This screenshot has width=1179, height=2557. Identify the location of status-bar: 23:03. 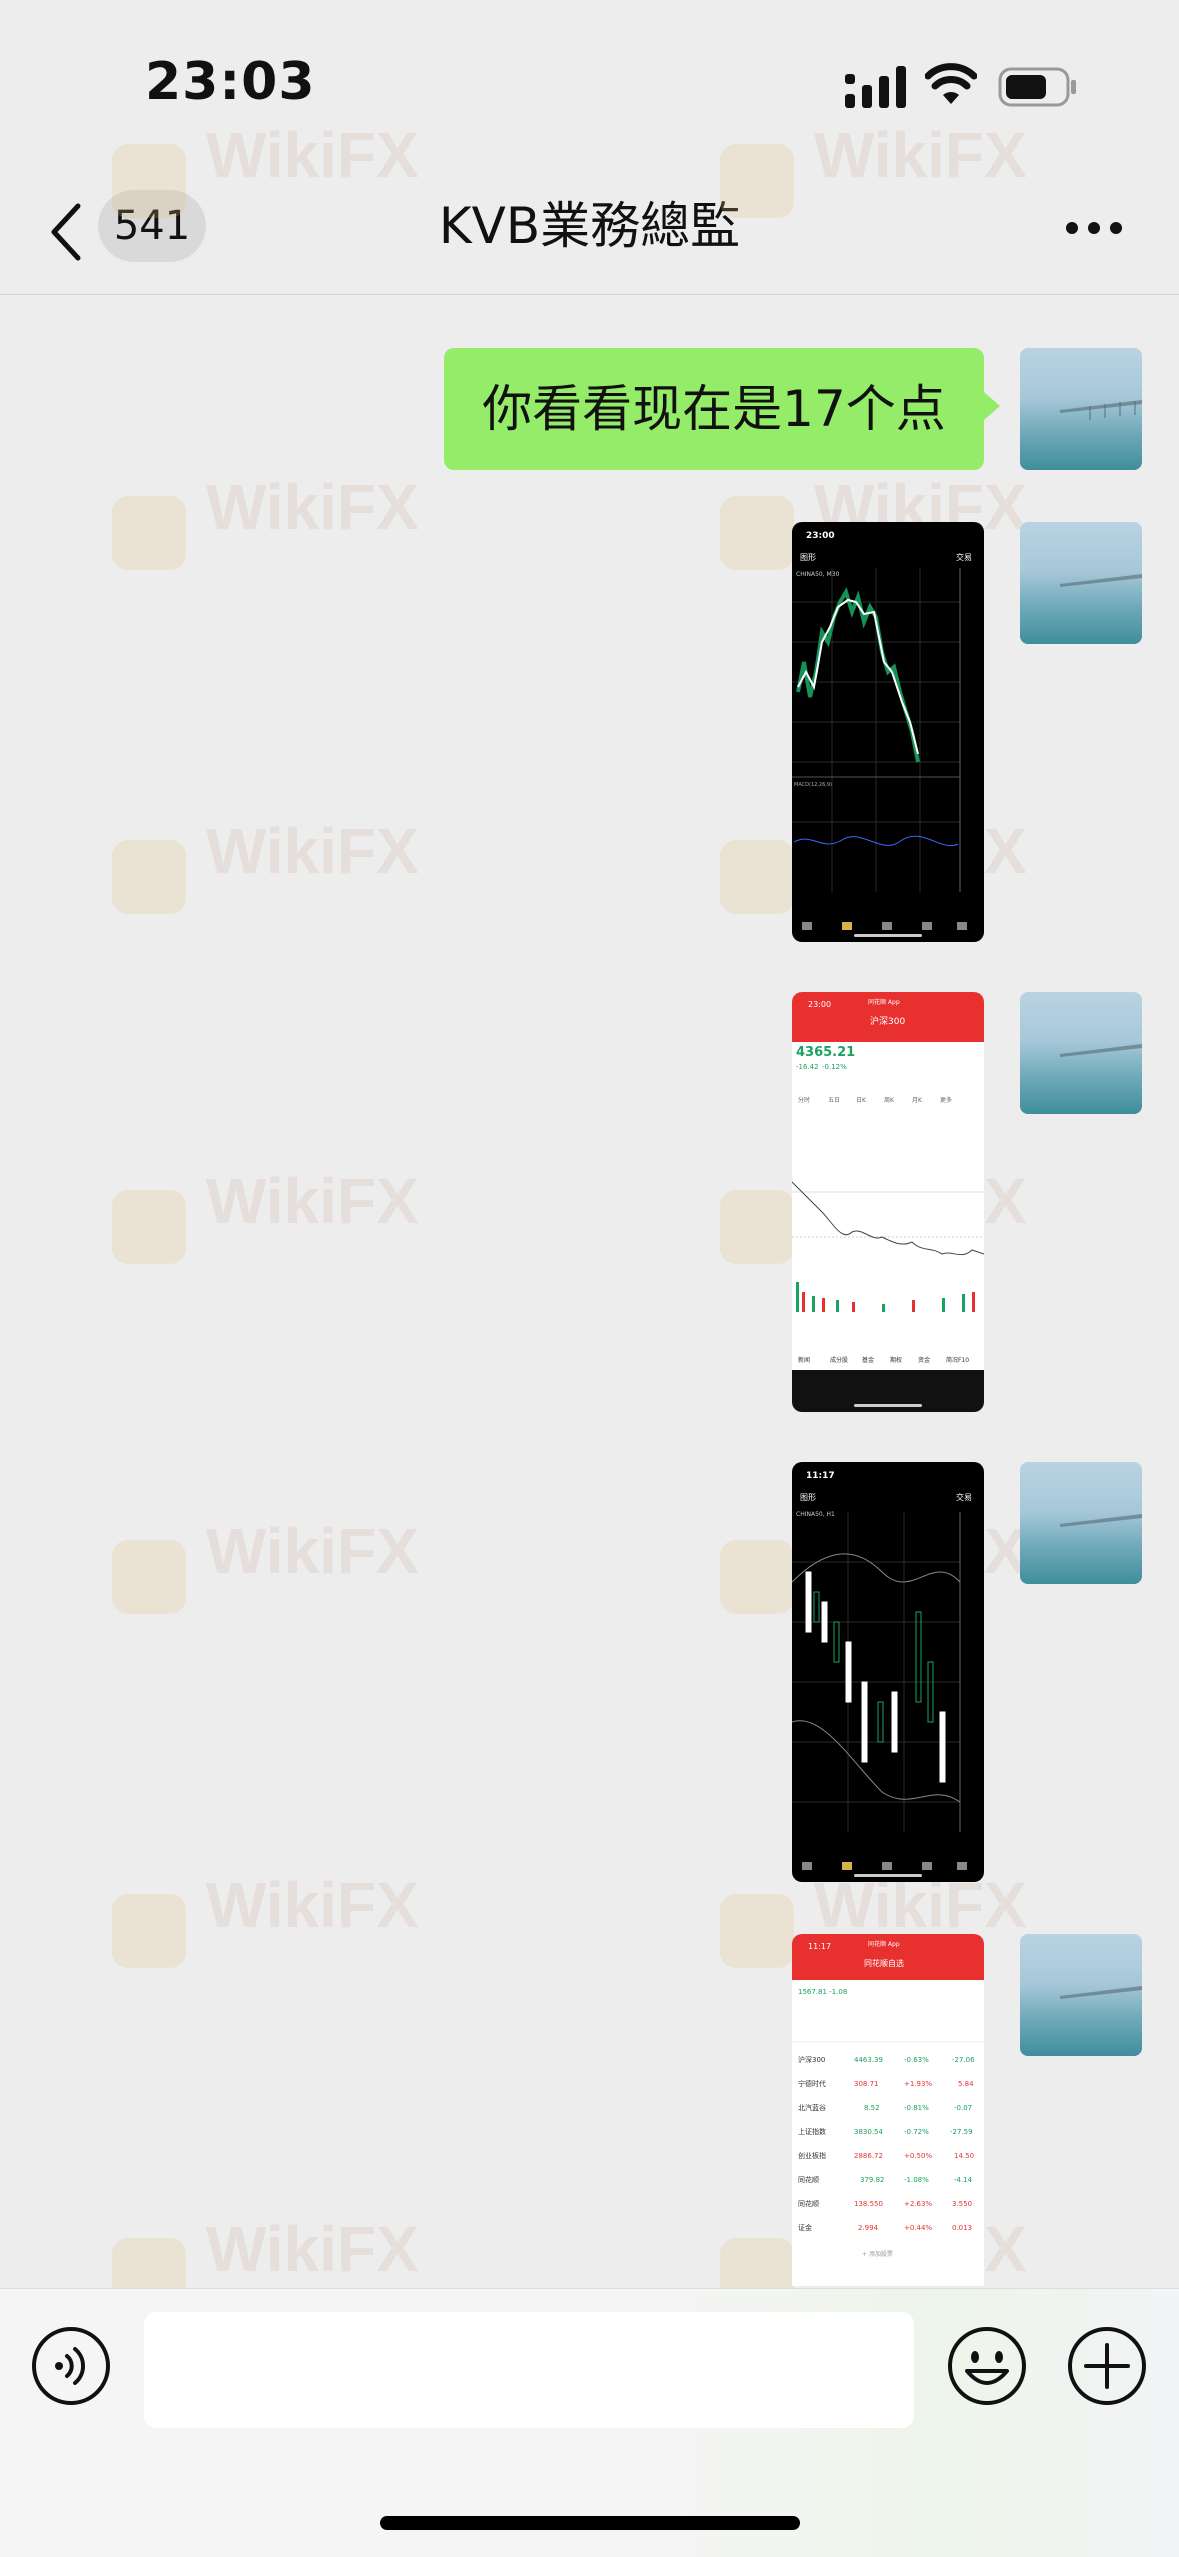
(589, 85).